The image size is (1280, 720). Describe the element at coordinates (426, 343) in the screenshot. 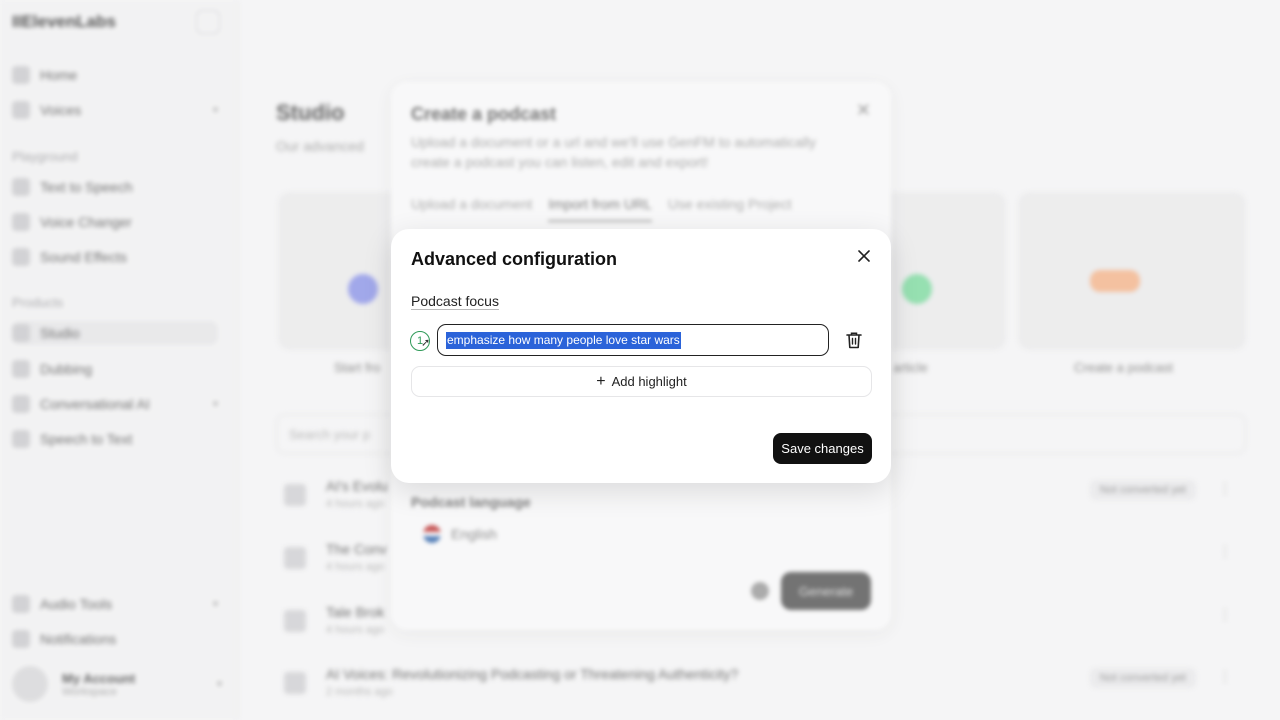

I see `mouse-cursor-icon: ➚` at that location.